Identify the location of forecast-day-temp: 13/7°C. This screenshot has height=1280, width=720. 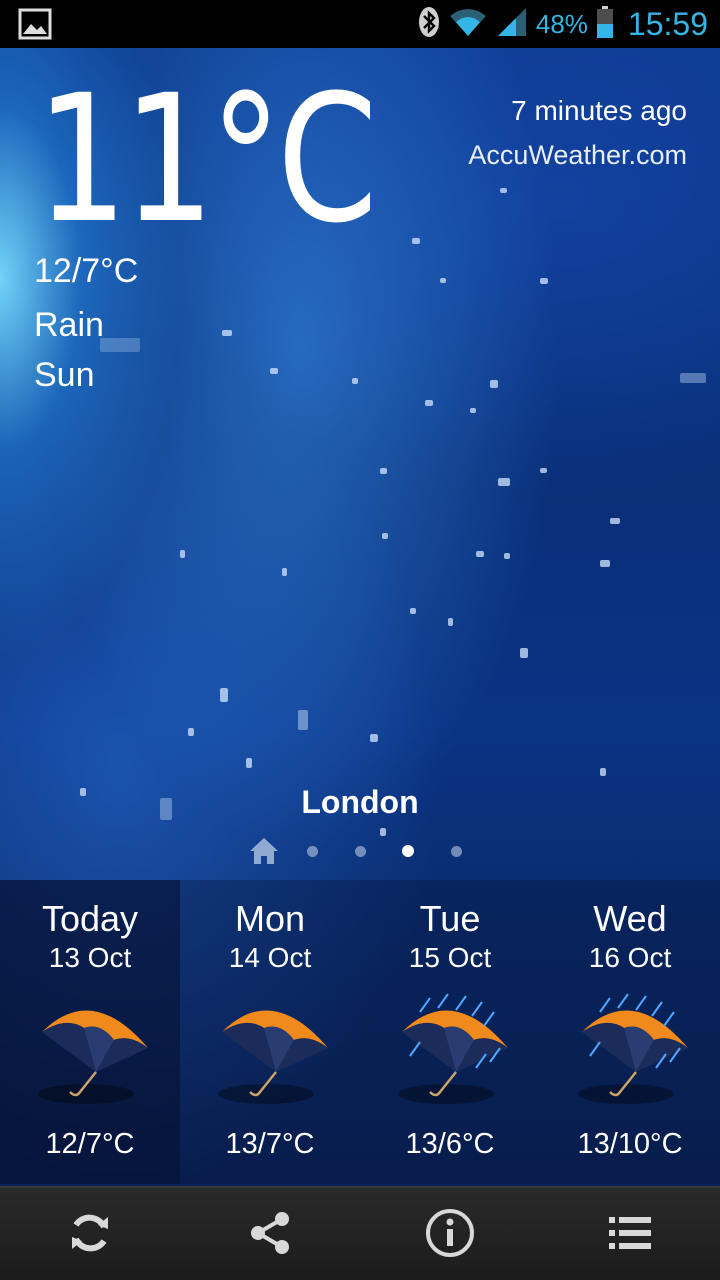
(270, 1144).